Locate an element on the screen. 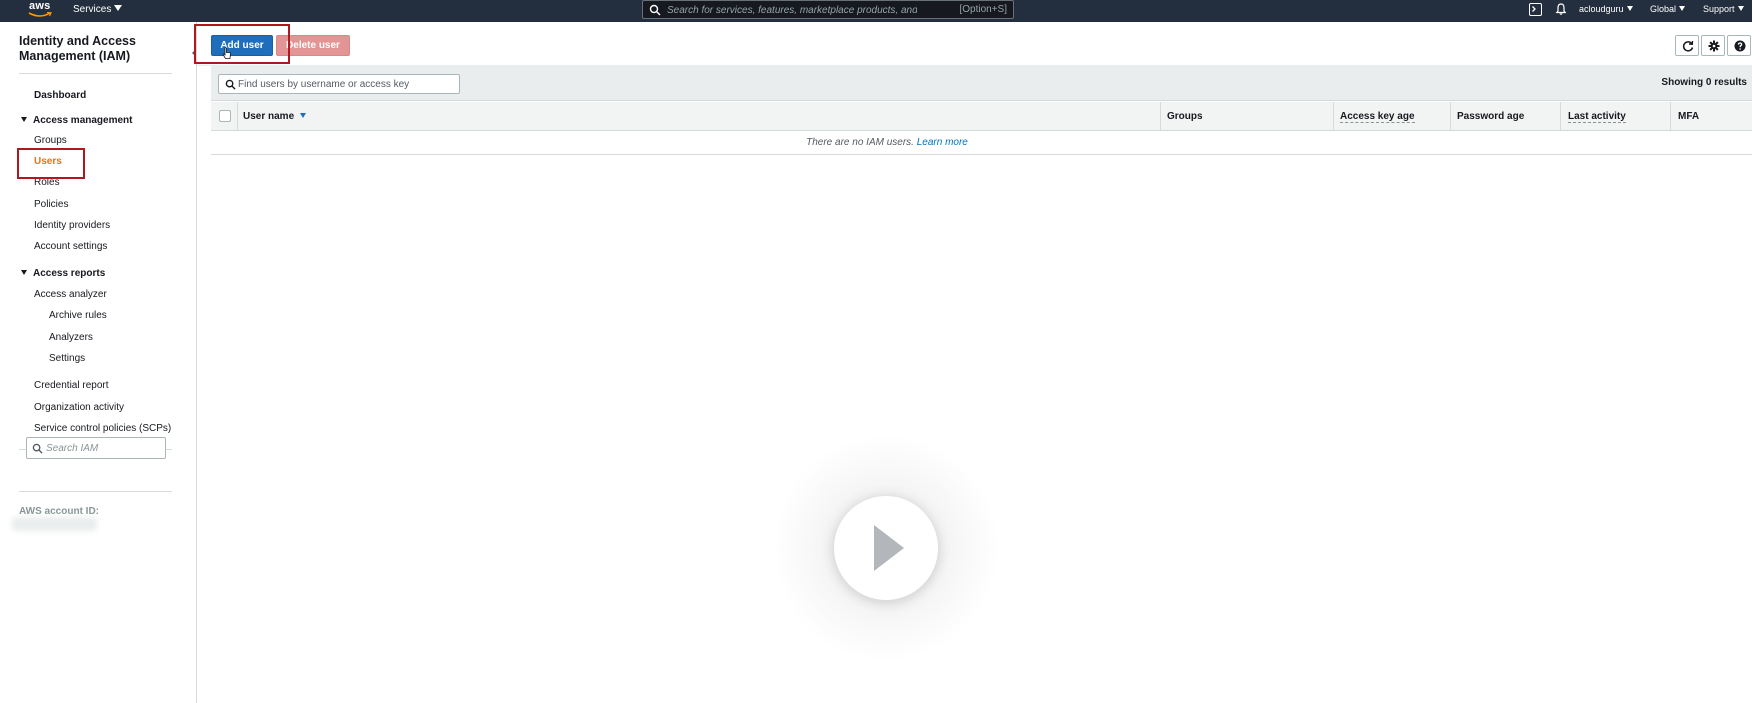  sidebar-item-analyzers: Analyzers is located at coordinates (71, 337).